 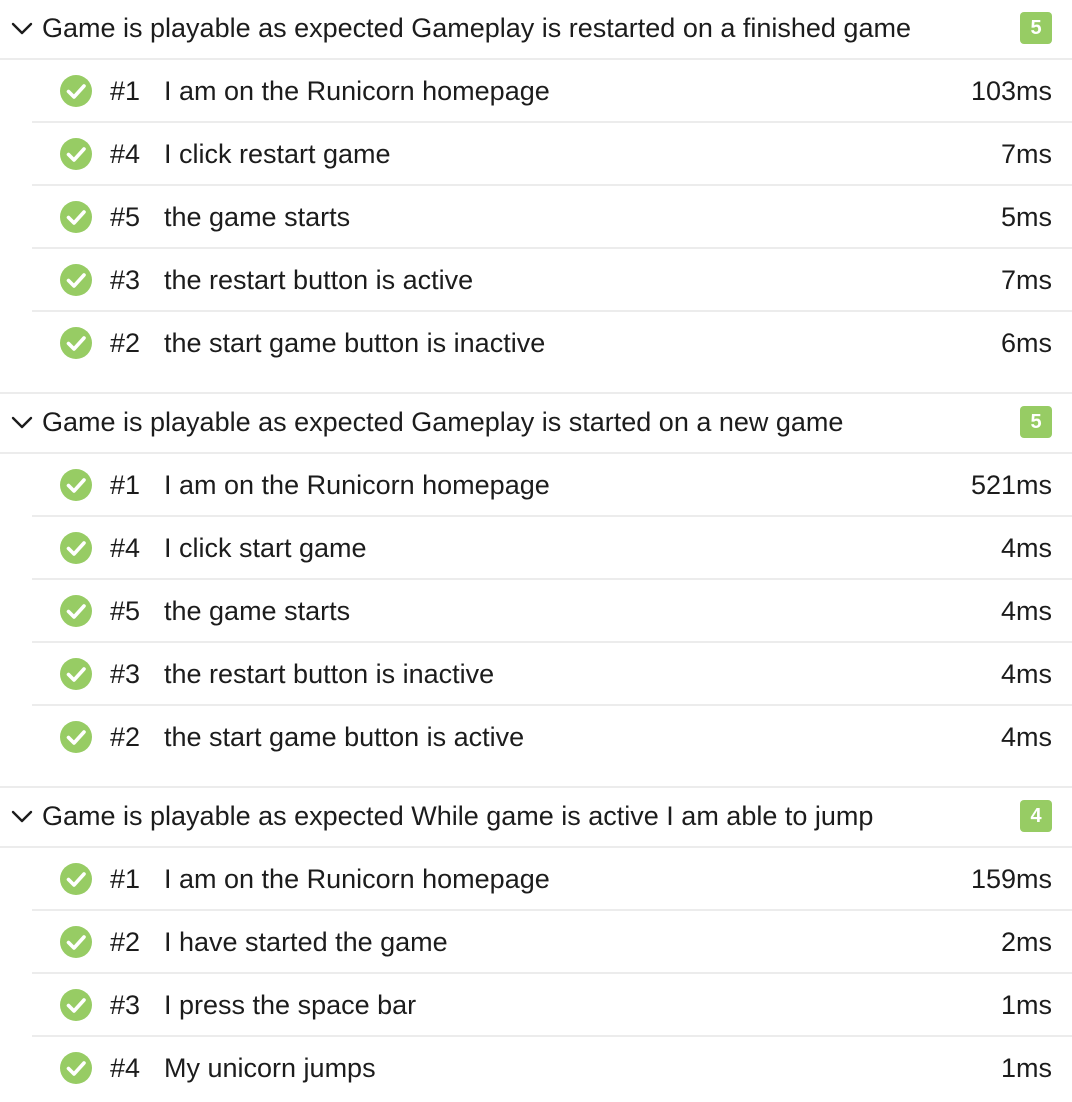 I want to click on step-label: I click start game, so click(x=265, y=548).